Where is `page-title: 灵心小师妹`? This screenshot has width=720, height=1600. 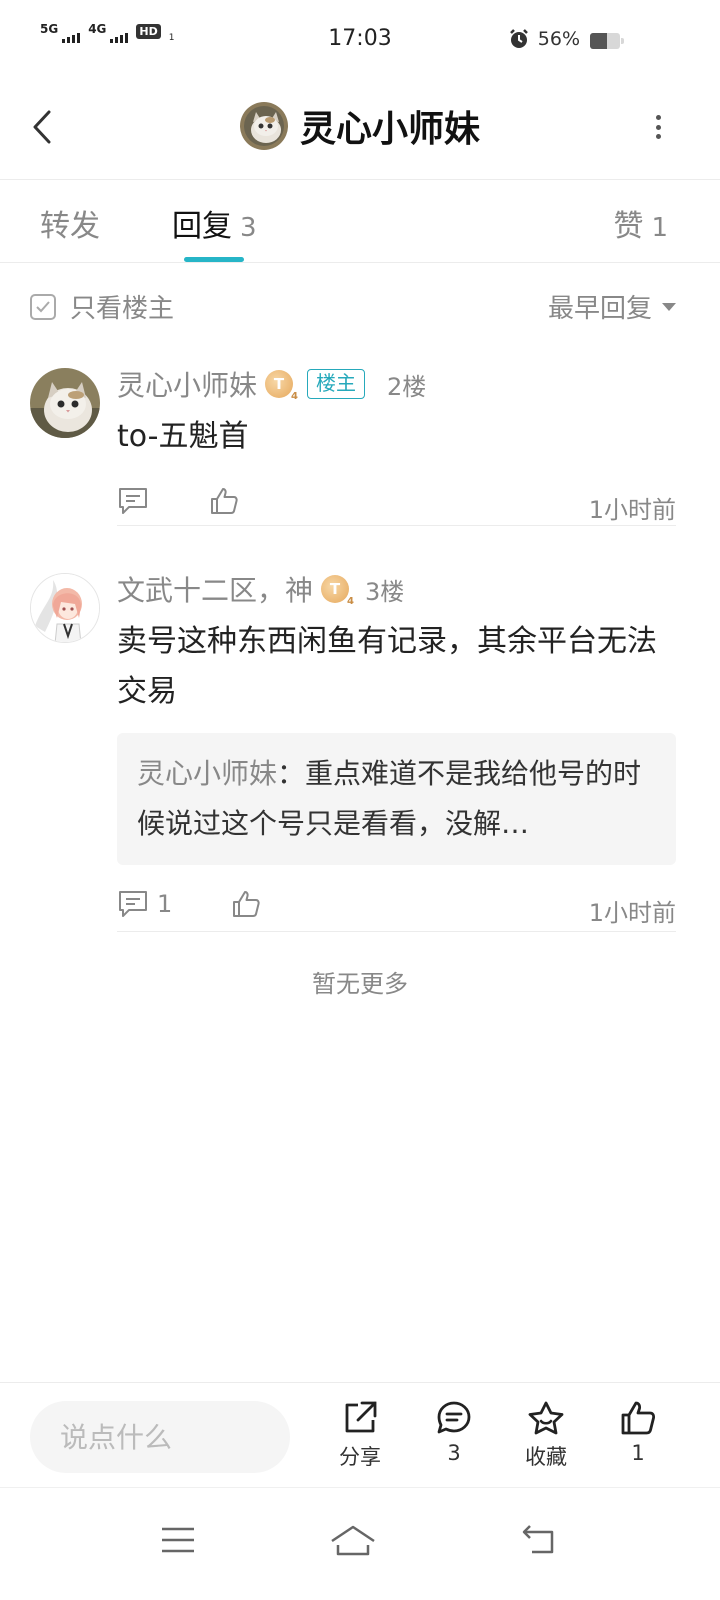 page-title: 灵心小师妹 is located at coordinates (389, 129).